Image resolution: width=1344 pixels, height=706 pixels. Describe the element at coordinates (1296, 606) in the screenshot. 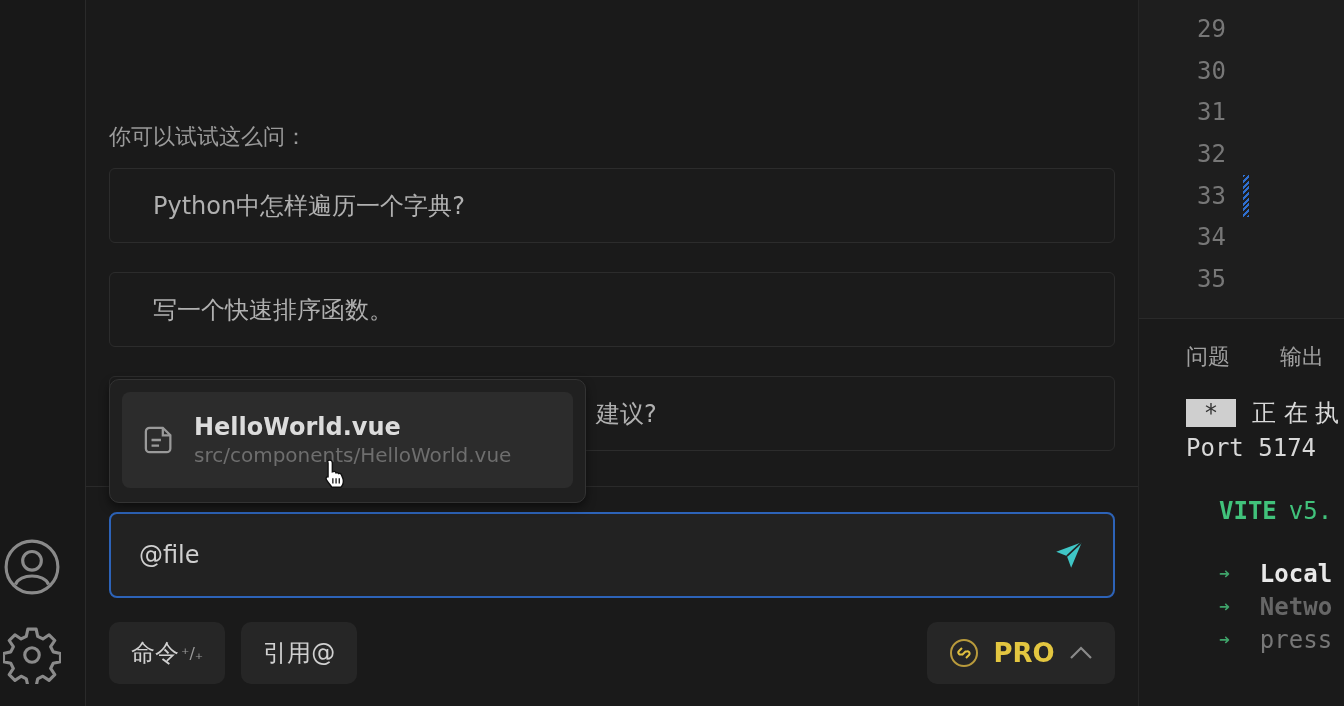

I see `terminal-text: Netwo` at that location.